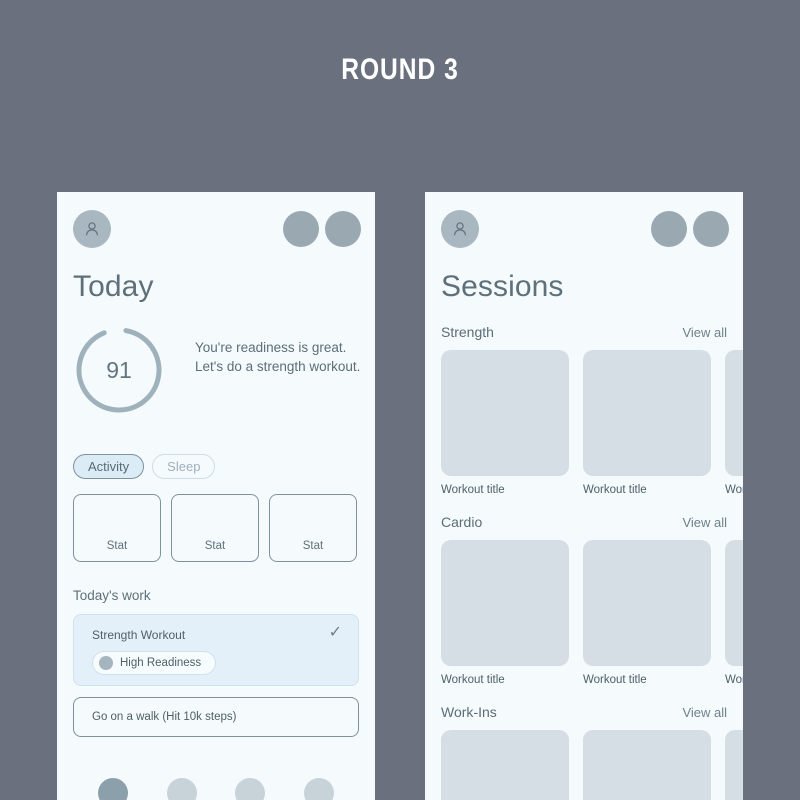 The height and width of the screenshot is (800, 800). Describe the element at coordinates (119, 369) in the screenshot. I see `readiness-score: 91` at that location.